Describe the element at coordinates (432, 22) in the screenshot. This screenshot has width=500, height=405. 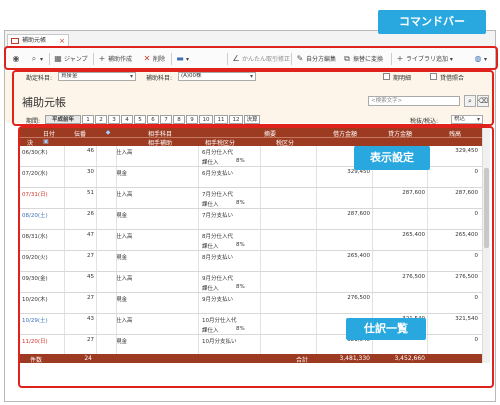
I see `callout-command-bar: コマンドバー` at that location.